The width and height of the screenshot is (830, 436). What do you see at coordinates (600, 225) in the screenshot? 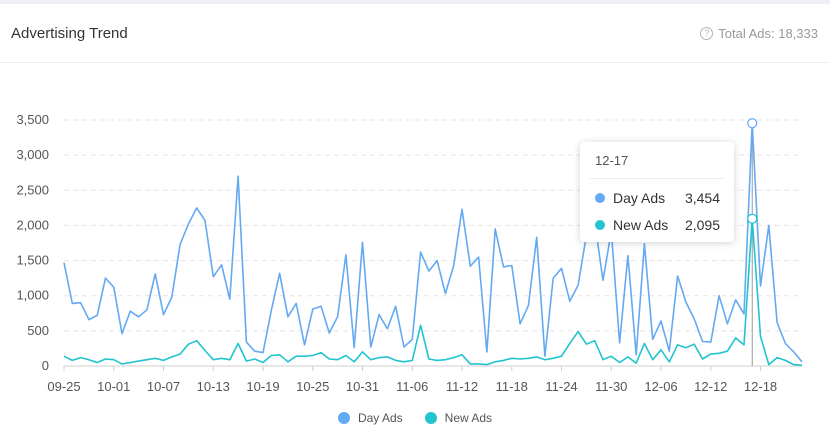
I see `tooltip-new-ads-dot` at bounding box center [600, 225].